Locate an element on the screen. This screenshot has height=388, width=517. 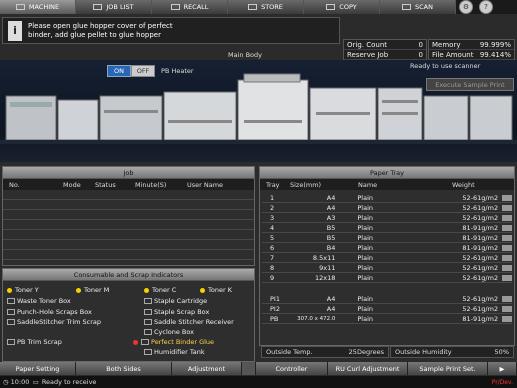
toner-y-indicator: Toner Y is located at coordinates (23, 290).